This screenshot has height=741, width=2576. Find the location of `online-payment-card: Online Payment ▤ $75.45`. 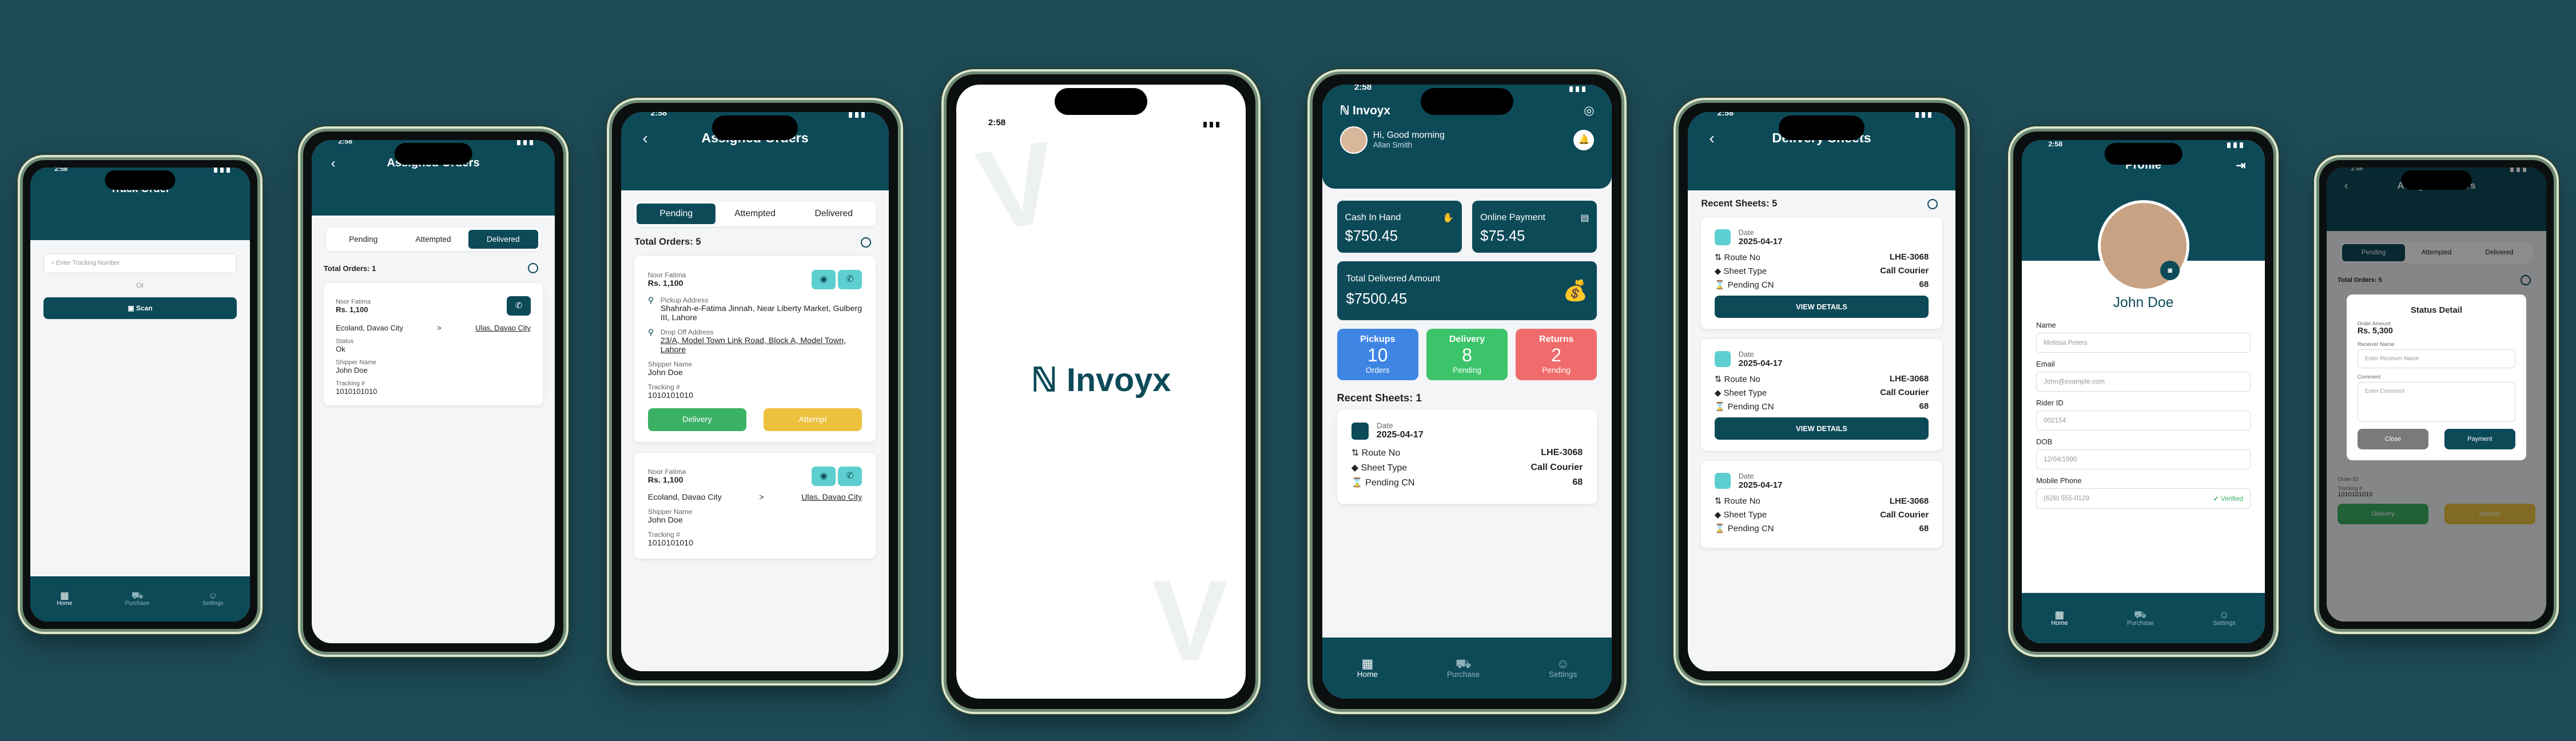

online-payment-card: Online Payment ▤ $75.45 is located at coordinates (1534, 227).